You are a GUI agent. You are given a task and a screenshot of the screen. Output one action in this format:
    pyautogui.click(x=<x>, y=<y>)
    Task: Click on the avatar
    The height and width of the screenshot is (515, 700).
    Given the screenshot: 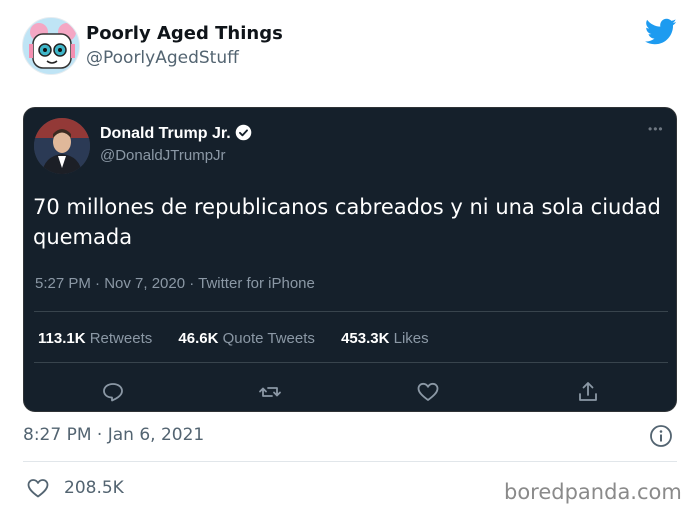 What is the action you would take?
    pyautogui.click(x=51, y=46)
    